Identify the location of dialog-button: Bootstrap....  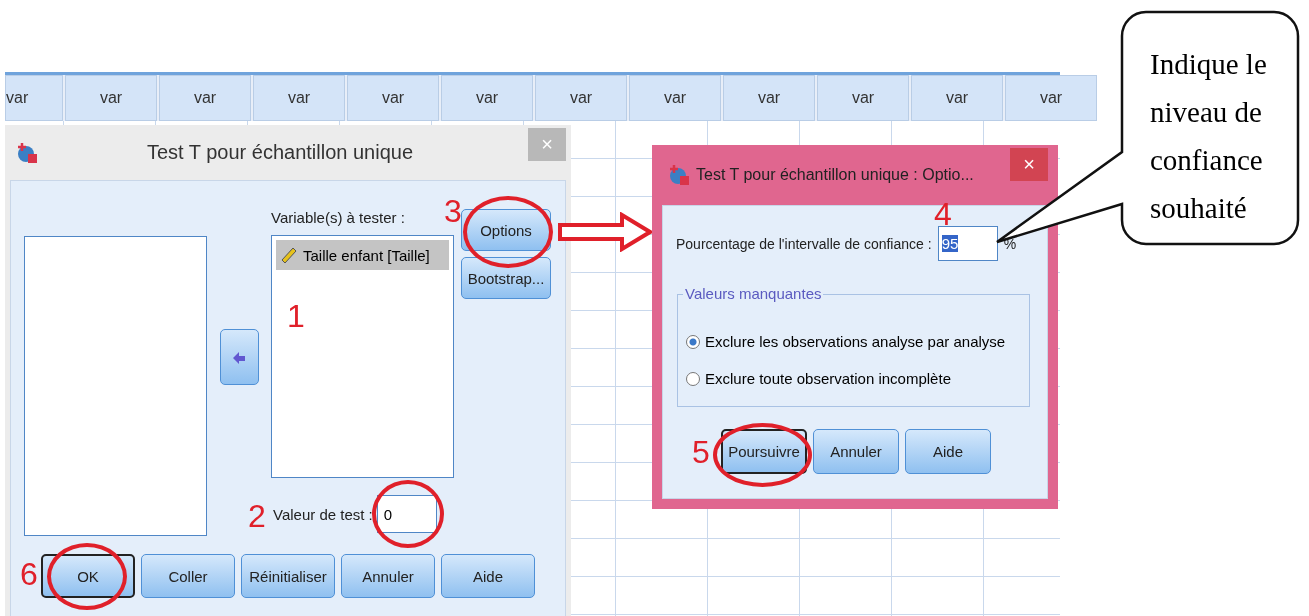
(506, 278).